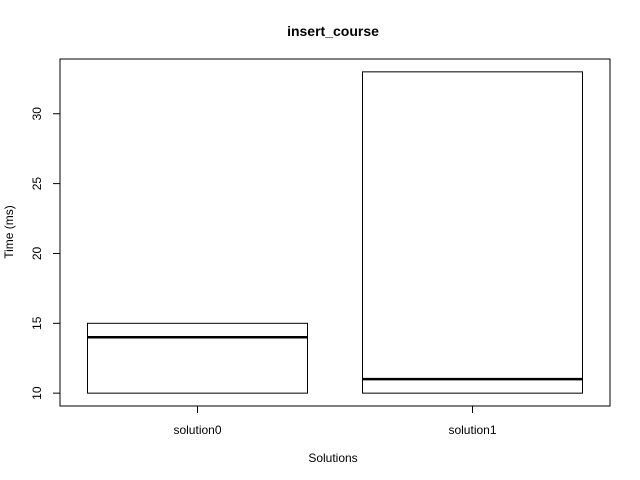  What do you see at coordinates (37, 253) in the screenshot?
I see `y-tick-label-20: 20` at bounding box center [37, 253].